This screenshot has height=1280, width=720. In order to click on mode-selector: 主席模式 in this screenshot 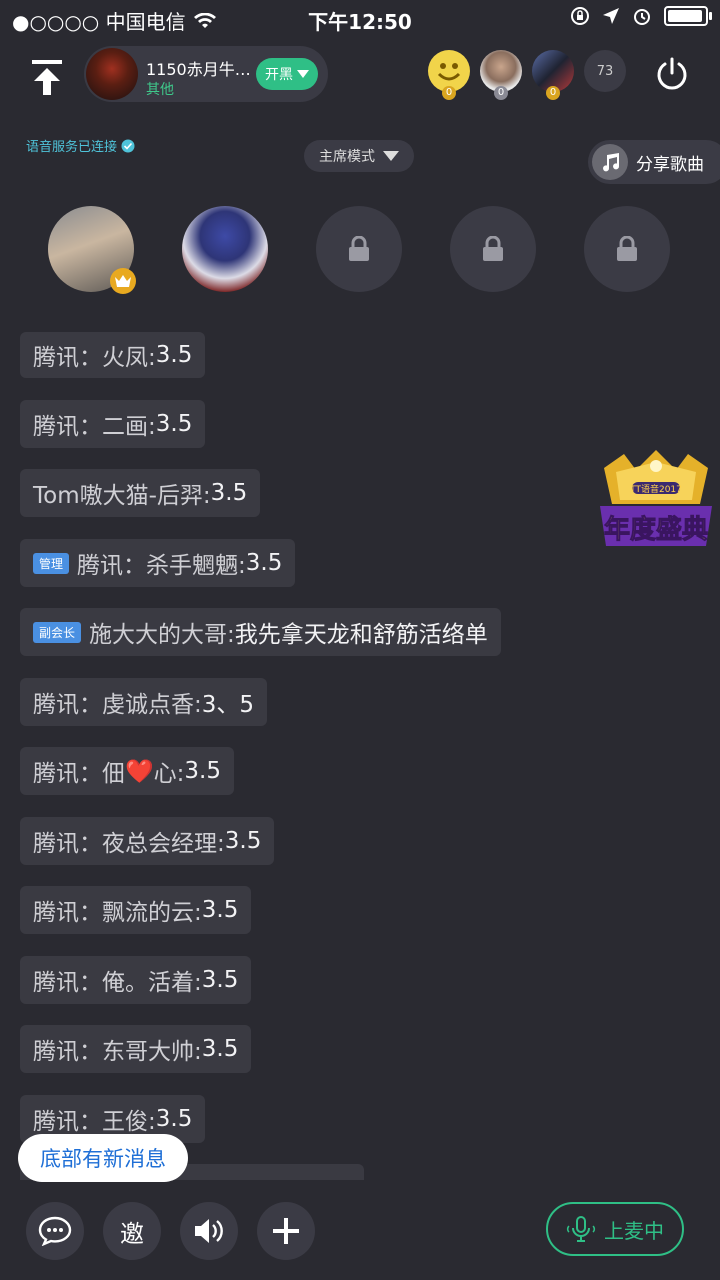, I will do `click(359, 156)`.